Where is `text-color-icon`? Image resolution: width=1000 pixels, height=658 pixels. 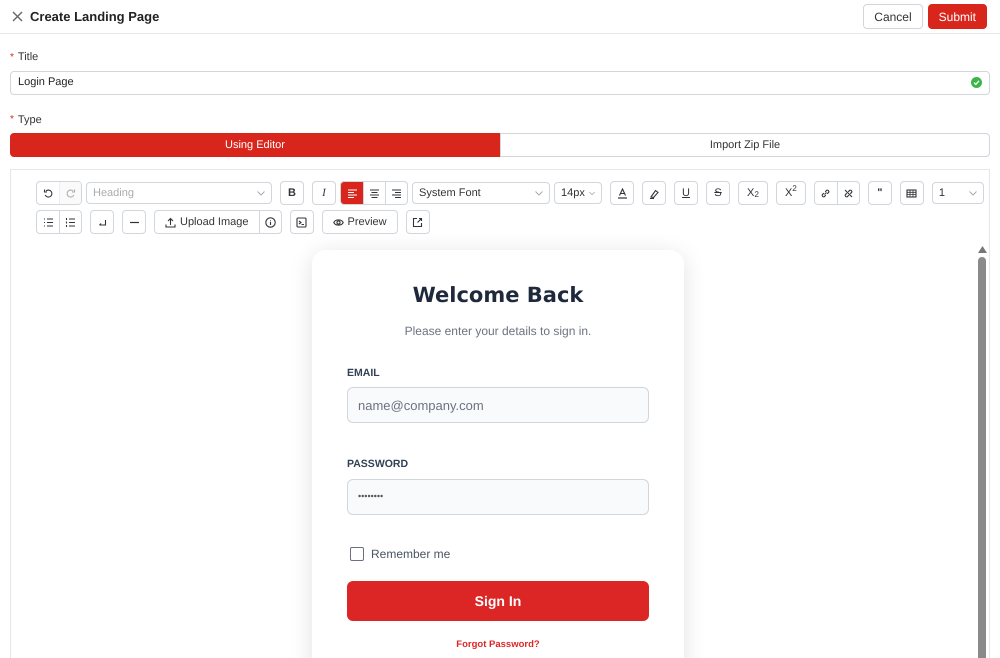
text-color-icon is located at coordinates (622, 193).